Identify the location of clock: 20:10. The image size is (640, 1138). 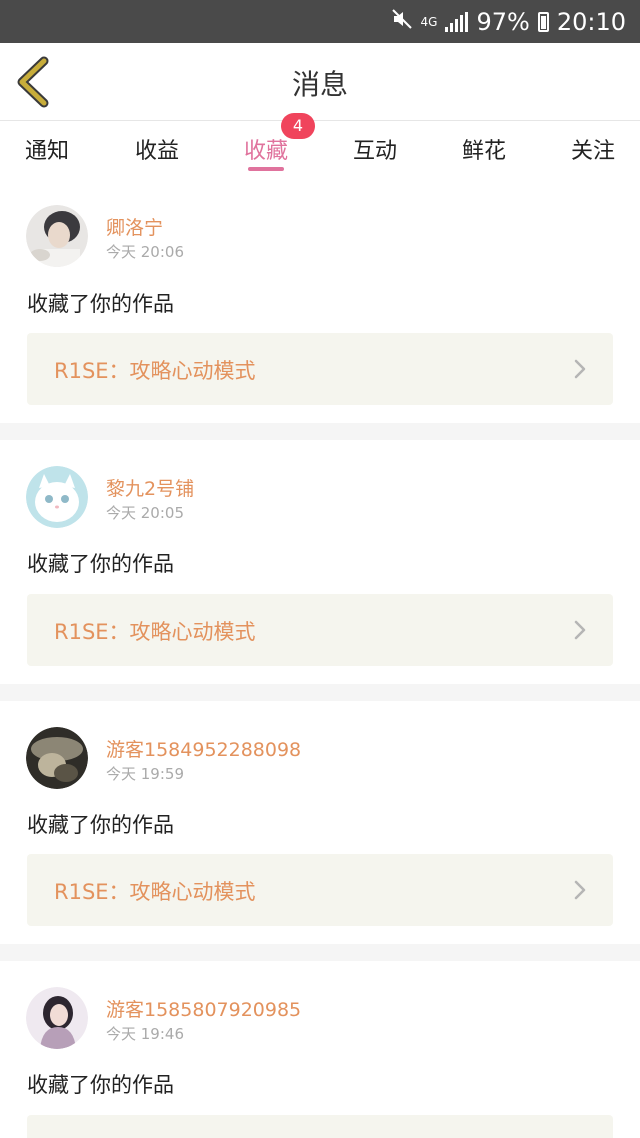
(591, 21).